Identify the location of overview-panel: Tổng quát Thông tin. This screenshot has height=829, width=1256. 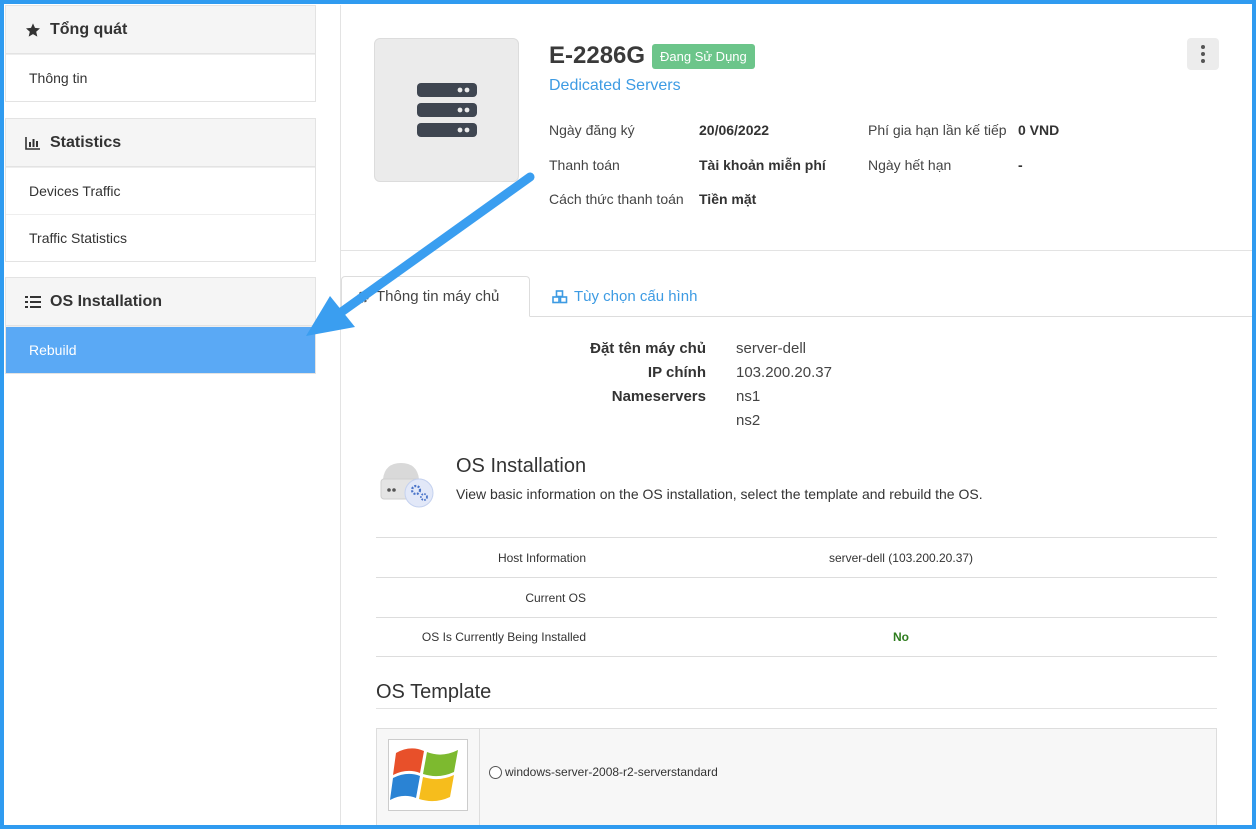
(160, 53).